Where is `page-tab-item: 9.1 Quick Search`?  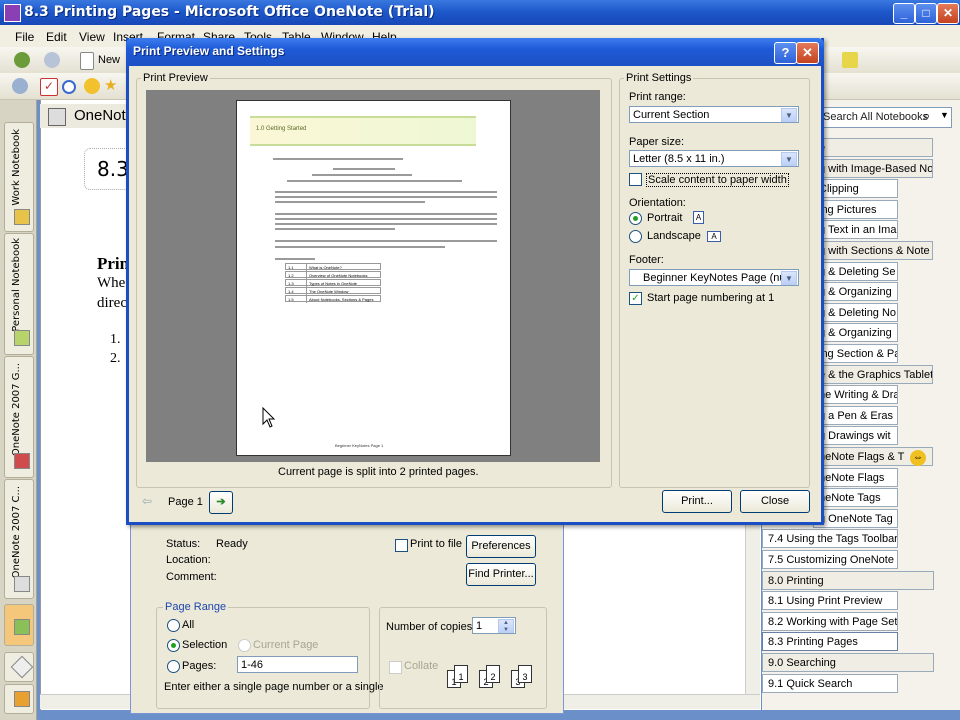 page-tab-item: 9.1 Quick Search is located at coordinates (830, 683).